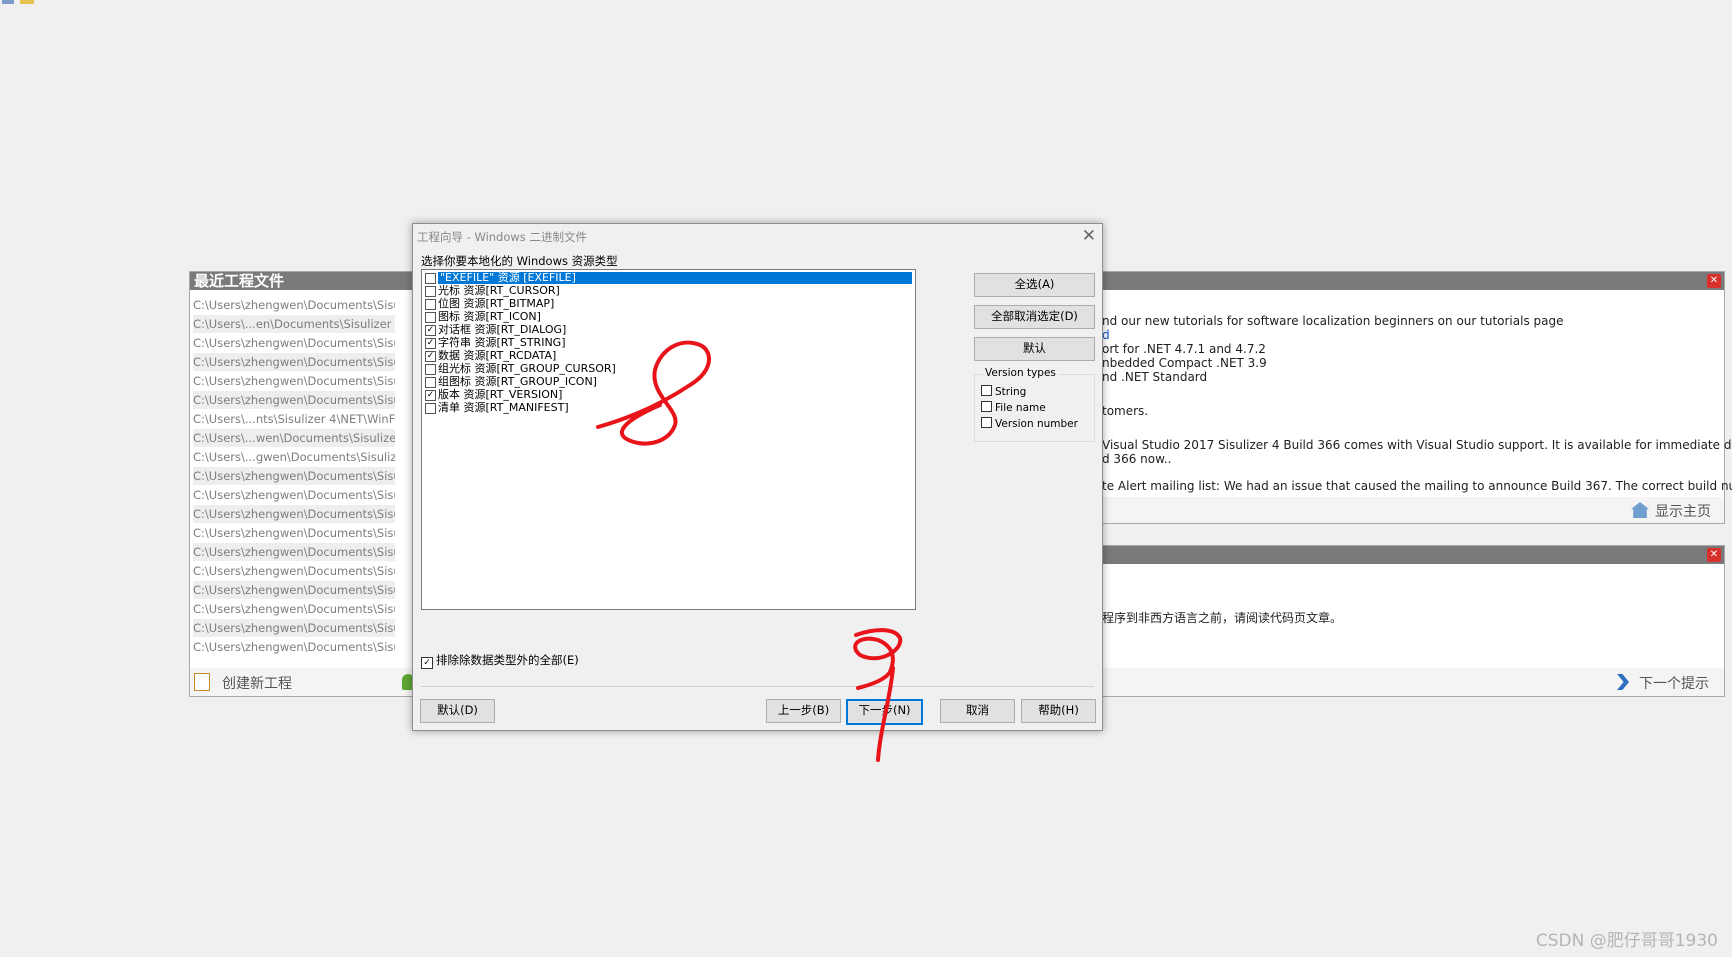 This screenshot has width=1732, height=957. I want to click on annotation-eight, so click(653, 393).